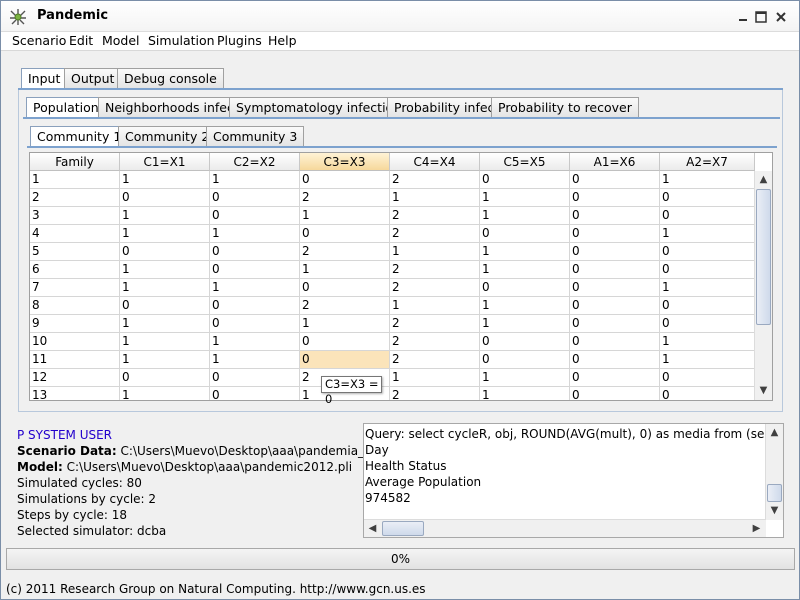 This screenshot has width=800, height=600. I want to click on menu-scenario: Scenario, so click(39, 40).